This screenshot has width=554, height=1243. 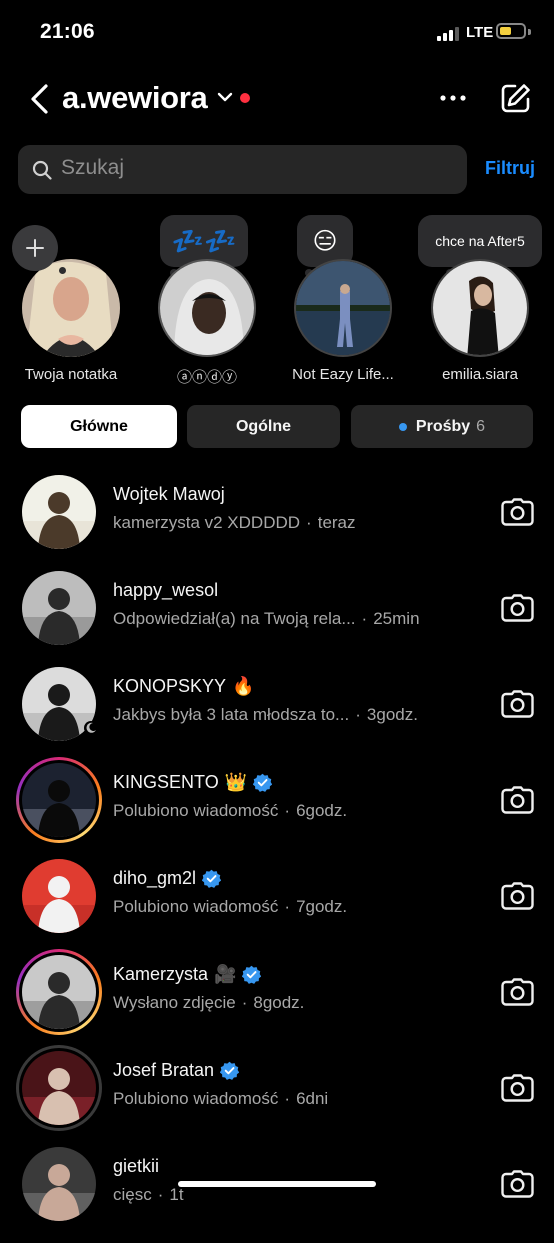 What do you see at coordinates (155, 878) in the screenshot?
I see `conversation-name: diho_gm2l` at bounding box center [155, 878].